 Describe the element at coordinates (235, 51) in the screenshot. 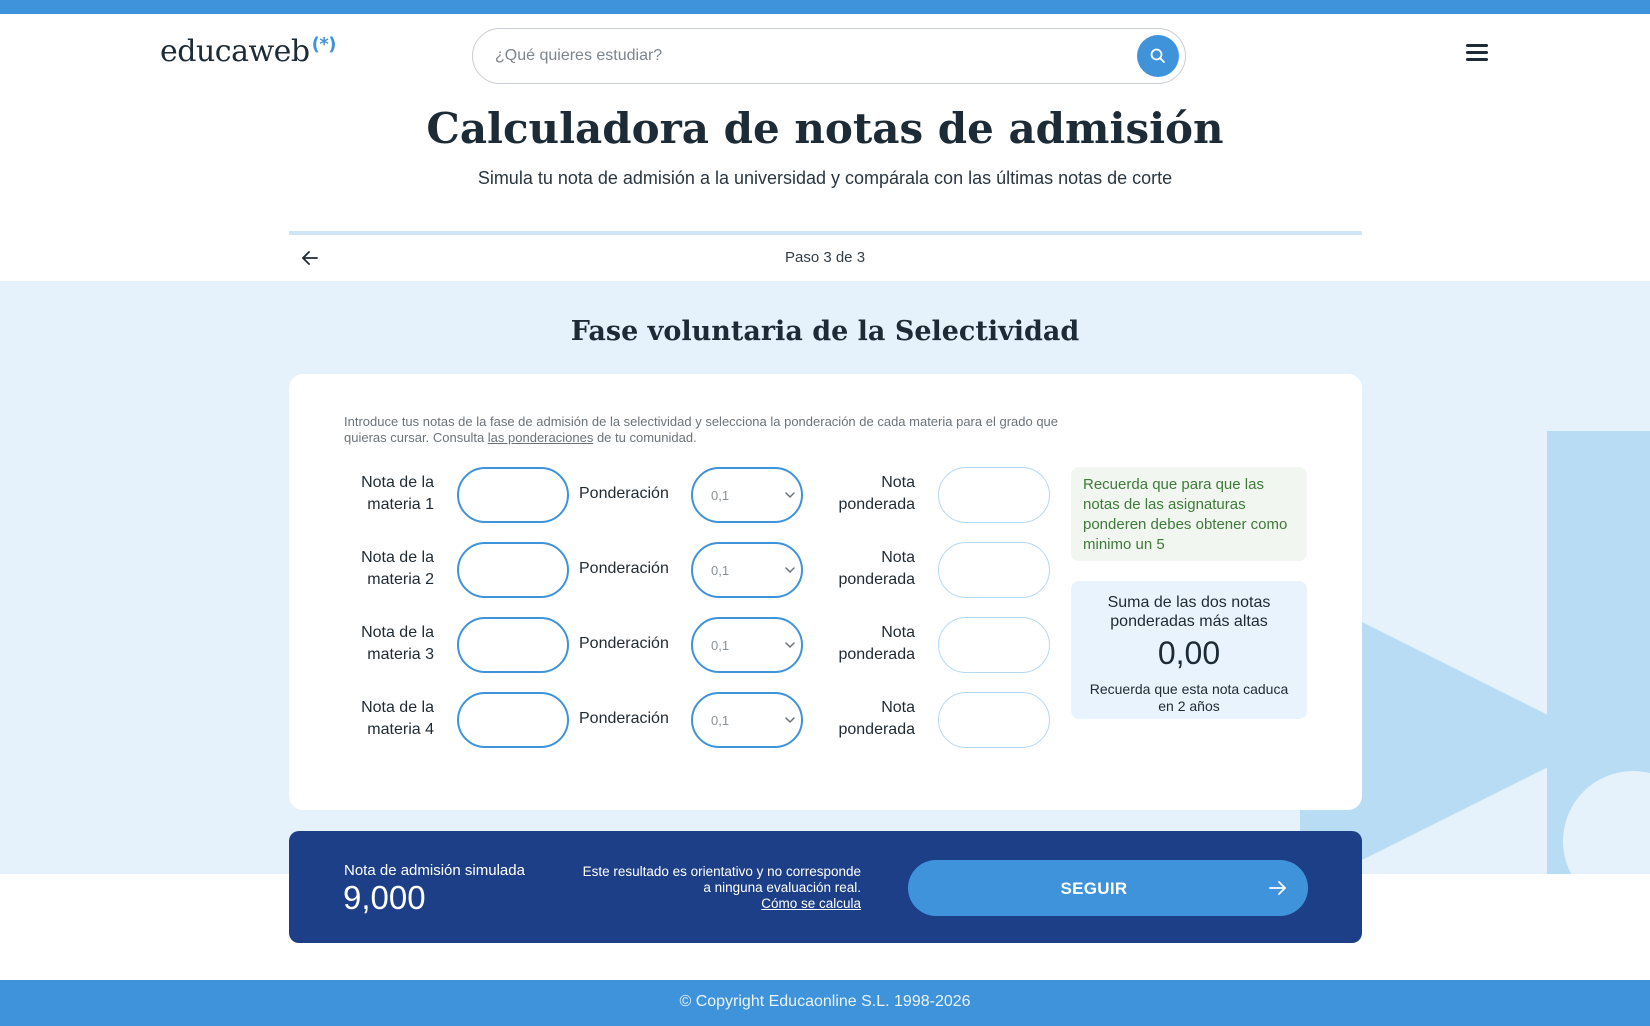

I see `logo-text: educaweb` at that location.